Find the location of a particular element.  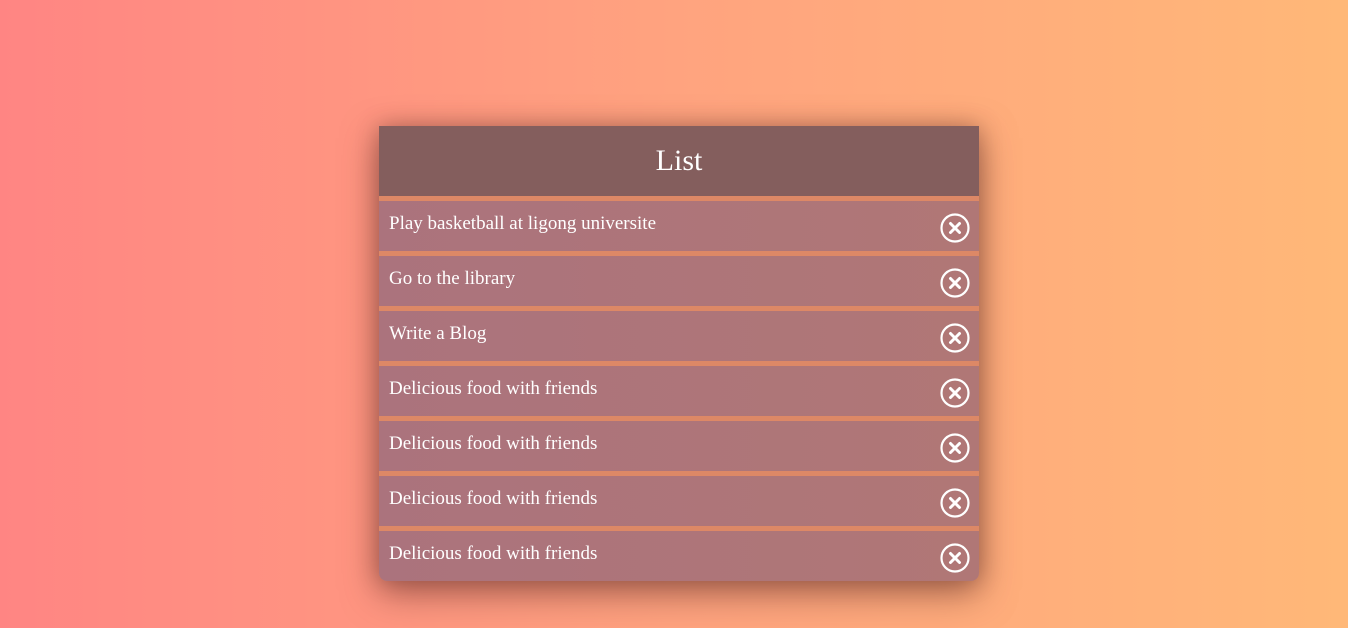

list-item-text: Play basketball at ligong universite is located at coordinates (523, 223).